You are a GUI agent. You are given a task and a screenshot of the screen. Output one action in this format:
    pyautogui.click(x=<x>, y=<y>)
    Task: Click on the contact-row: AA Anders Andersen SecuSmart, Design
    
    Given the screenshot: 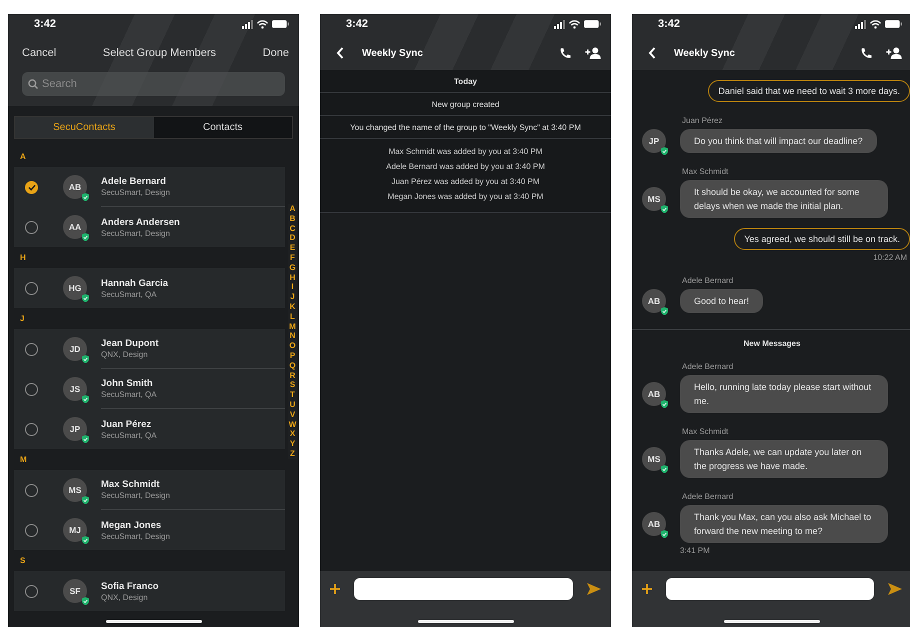 What is the action you would take?
    pyautogui.click(x=149, y=227)
    